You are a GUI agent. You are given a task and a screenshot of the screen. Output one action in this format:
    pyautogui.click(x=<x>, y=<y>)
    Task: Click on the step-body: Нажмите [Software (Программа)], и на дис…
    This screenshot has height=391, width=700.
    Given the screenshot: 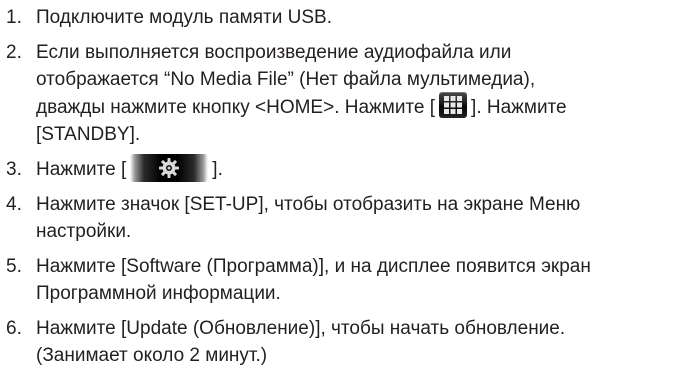 What is the action you would take?
    pyautogui.click(x=366, y=280)
    